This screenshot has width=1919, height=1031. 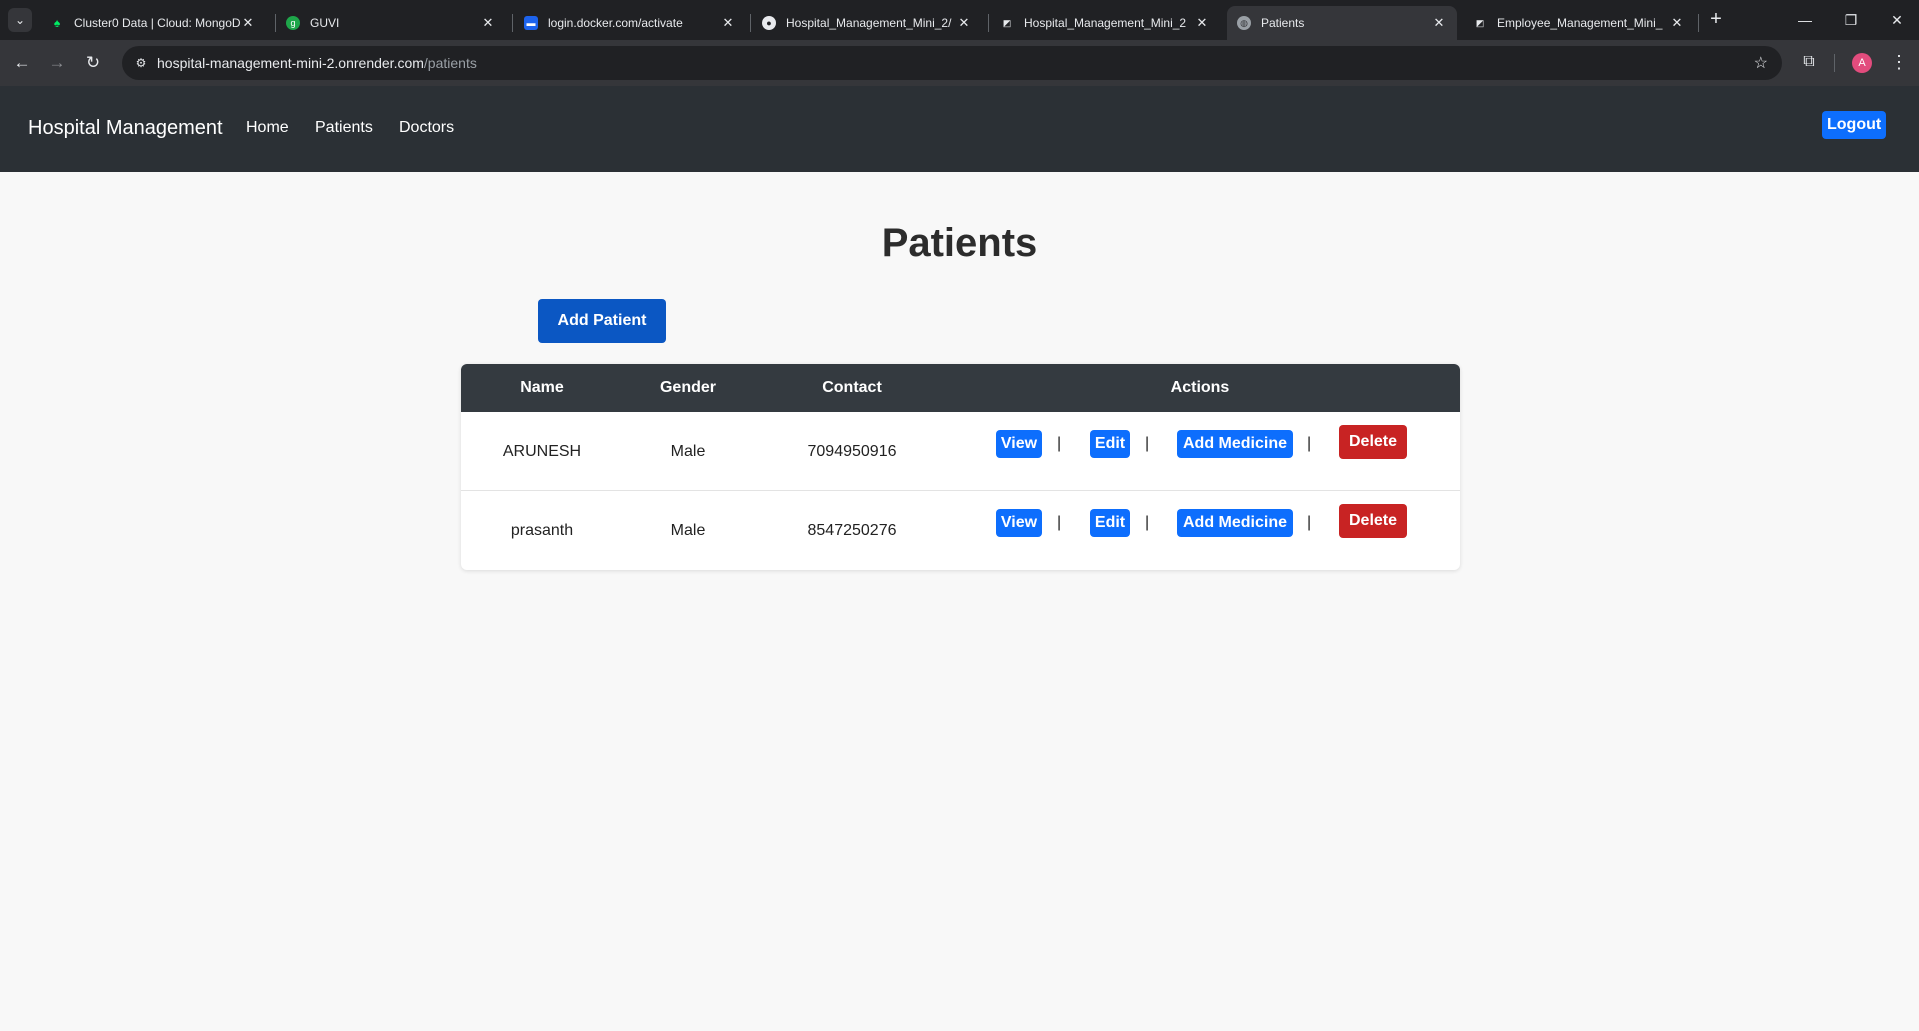 I want to click on forward-arrow-icon: →, so click(x=57, y=63).